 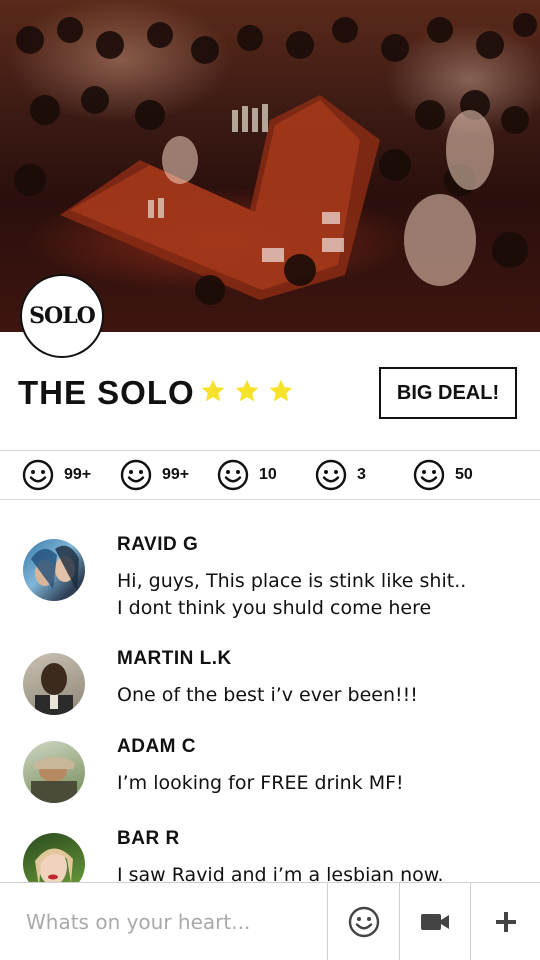 I want to click on big-deal-button: BIG DEAL!, so click(x=448, y=393).